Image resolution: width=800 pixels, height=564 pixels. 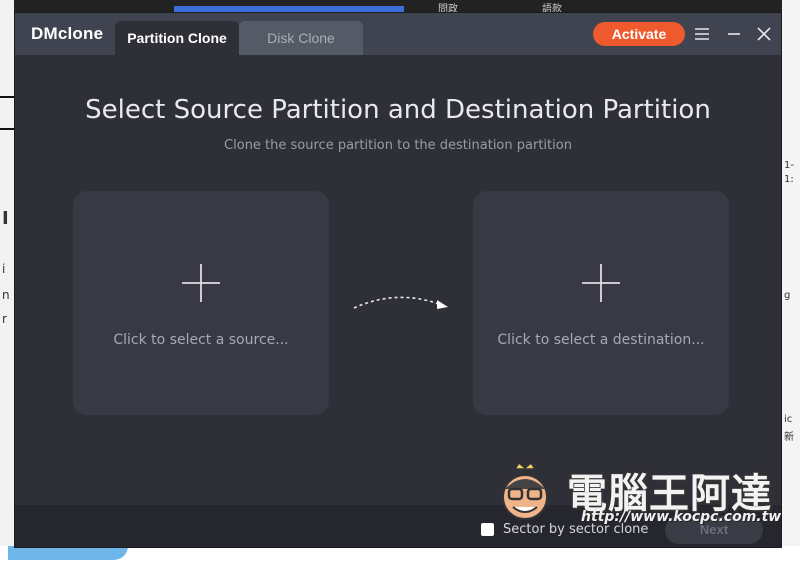 I want to click on background-left-edge: I i n r, so click(x=7, y=282).